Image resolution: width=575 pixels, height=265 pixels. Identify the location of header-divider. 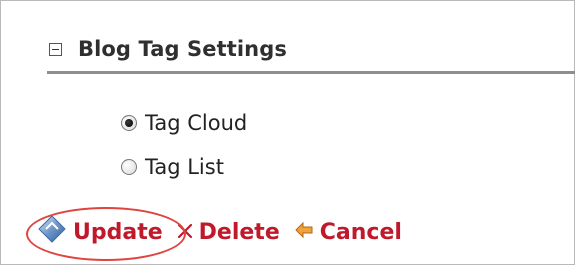
(311, 72).